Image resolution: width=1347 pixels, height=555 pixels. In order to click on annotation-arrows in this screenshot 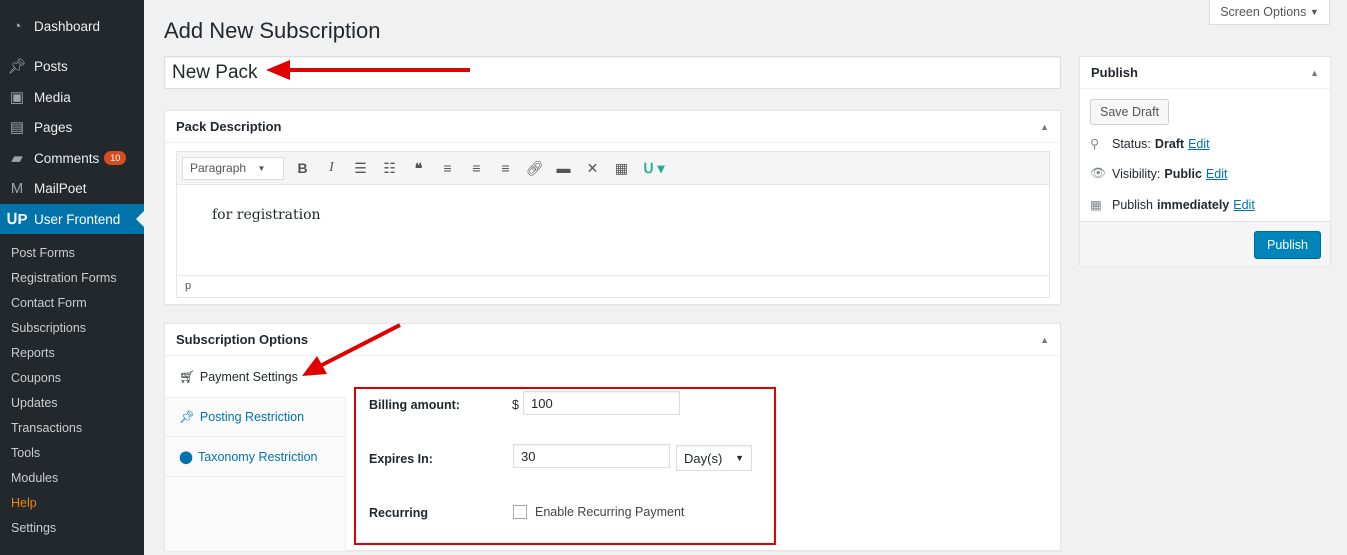, I will do `click(368, 218)`.